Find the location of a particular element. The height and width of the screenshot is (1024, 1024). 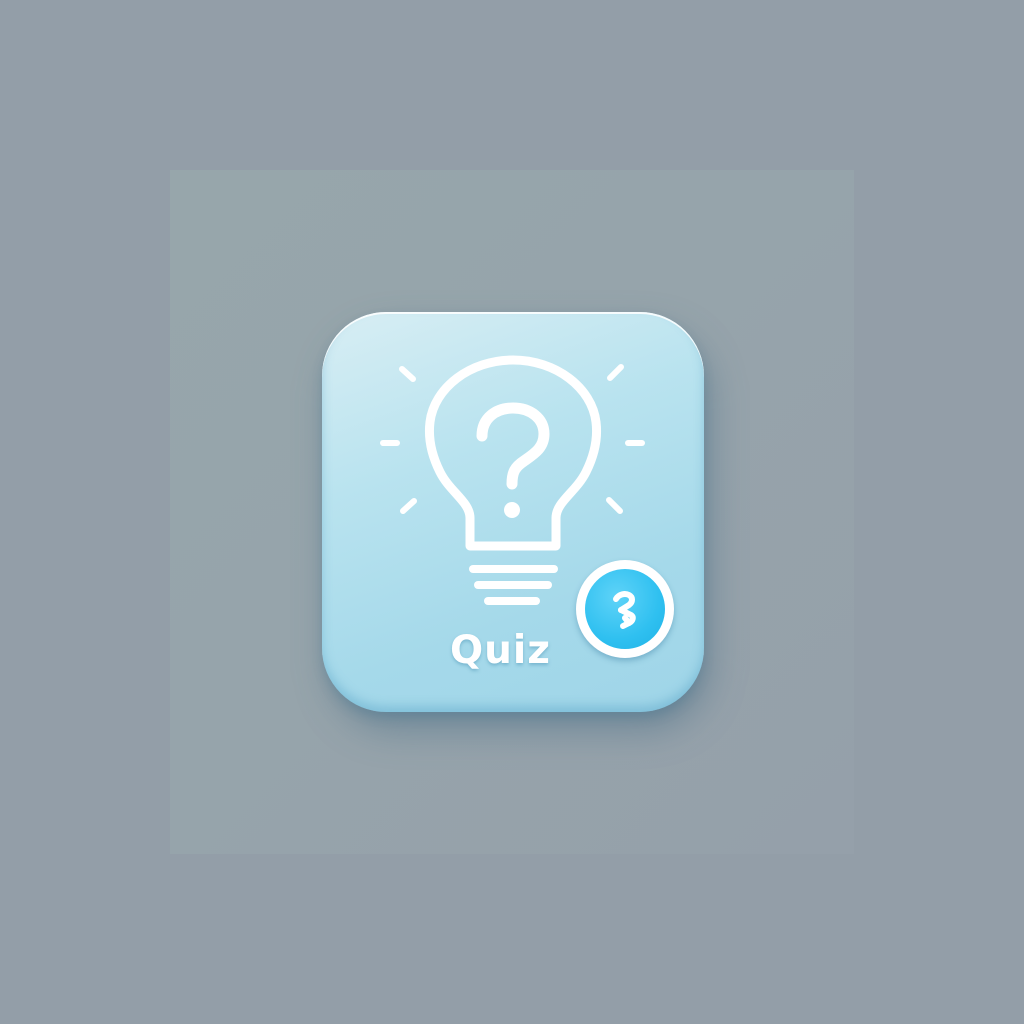

question-mark is located at coordinates (513, 446).